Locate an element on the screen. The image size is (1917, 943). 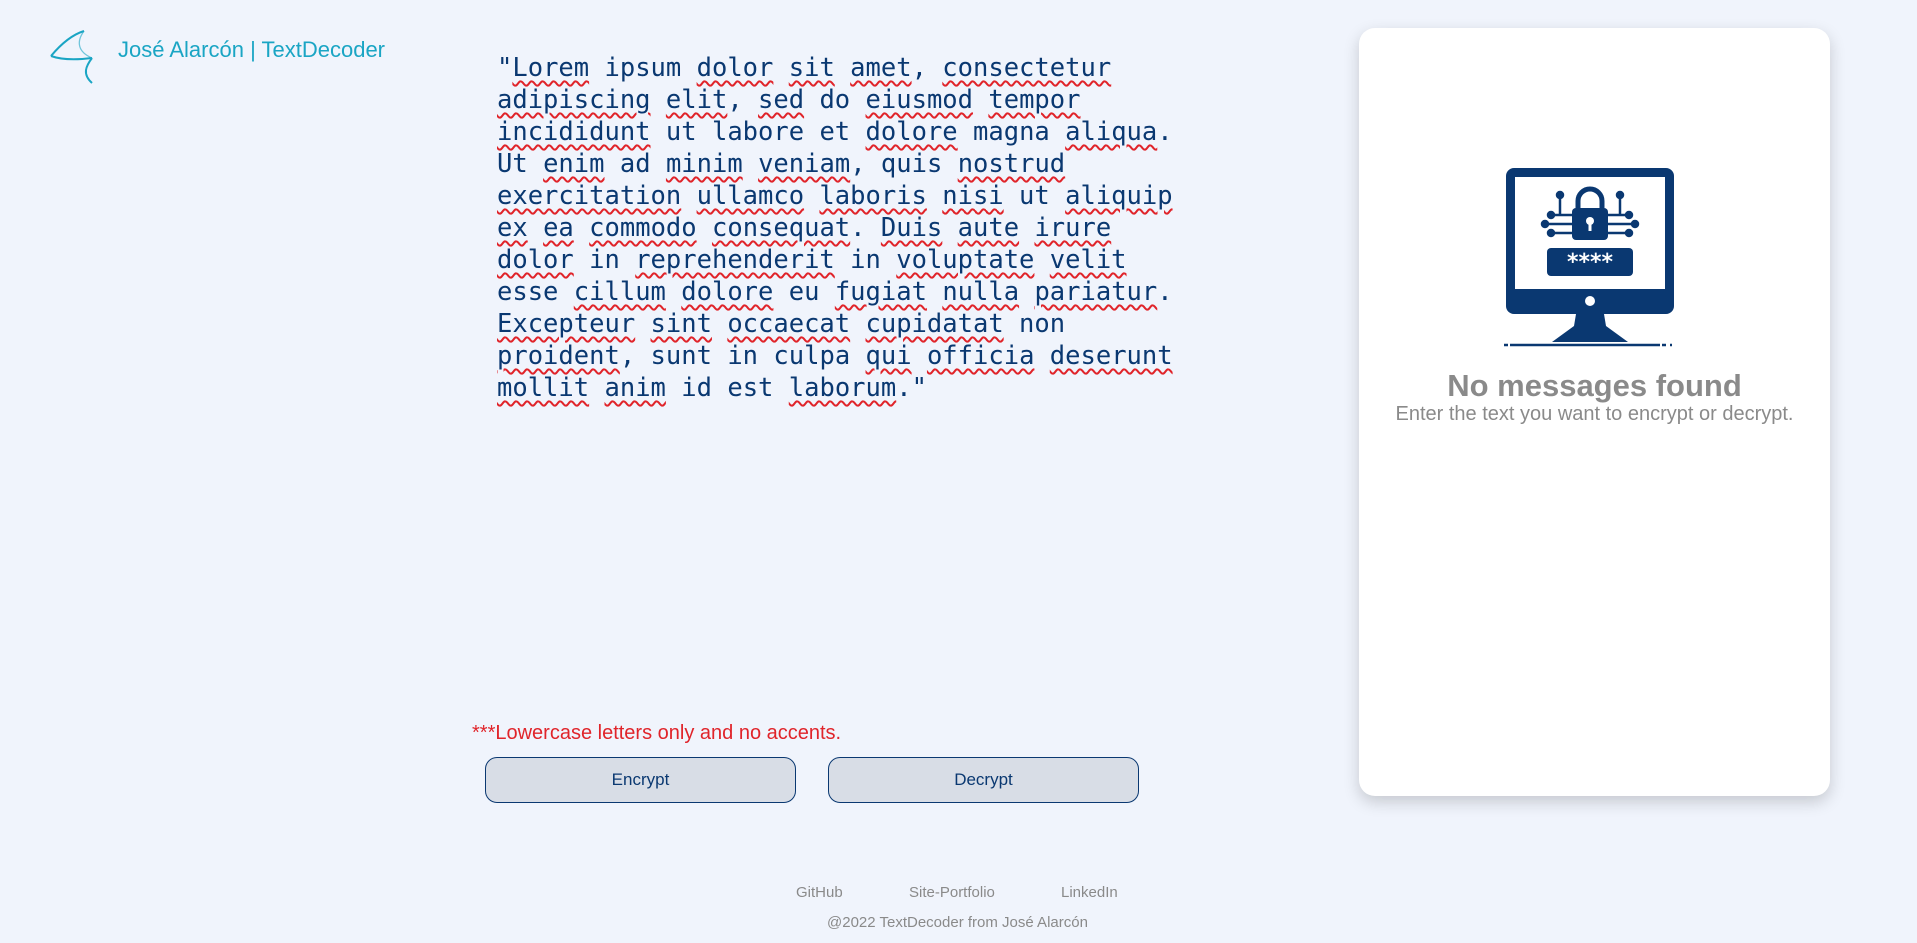
header: José Alarcón | TextDecoder is located at coordinates (216, 56).